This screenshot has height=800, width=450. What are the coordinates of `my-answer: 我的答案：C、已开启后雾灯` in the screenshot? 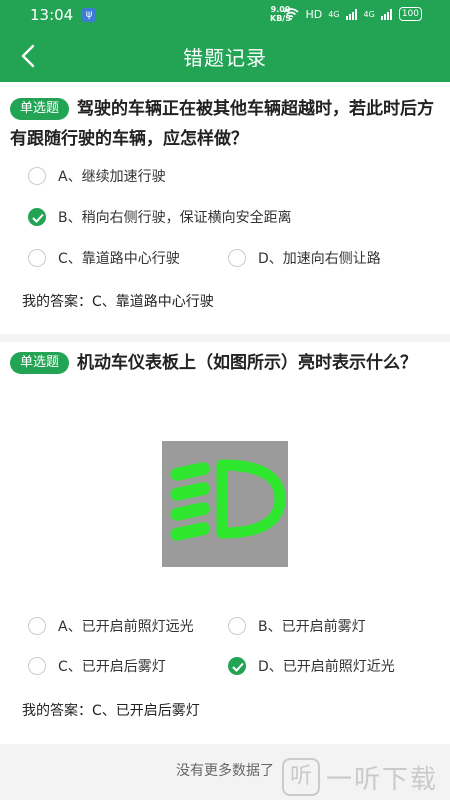 It's located at (111, 710).